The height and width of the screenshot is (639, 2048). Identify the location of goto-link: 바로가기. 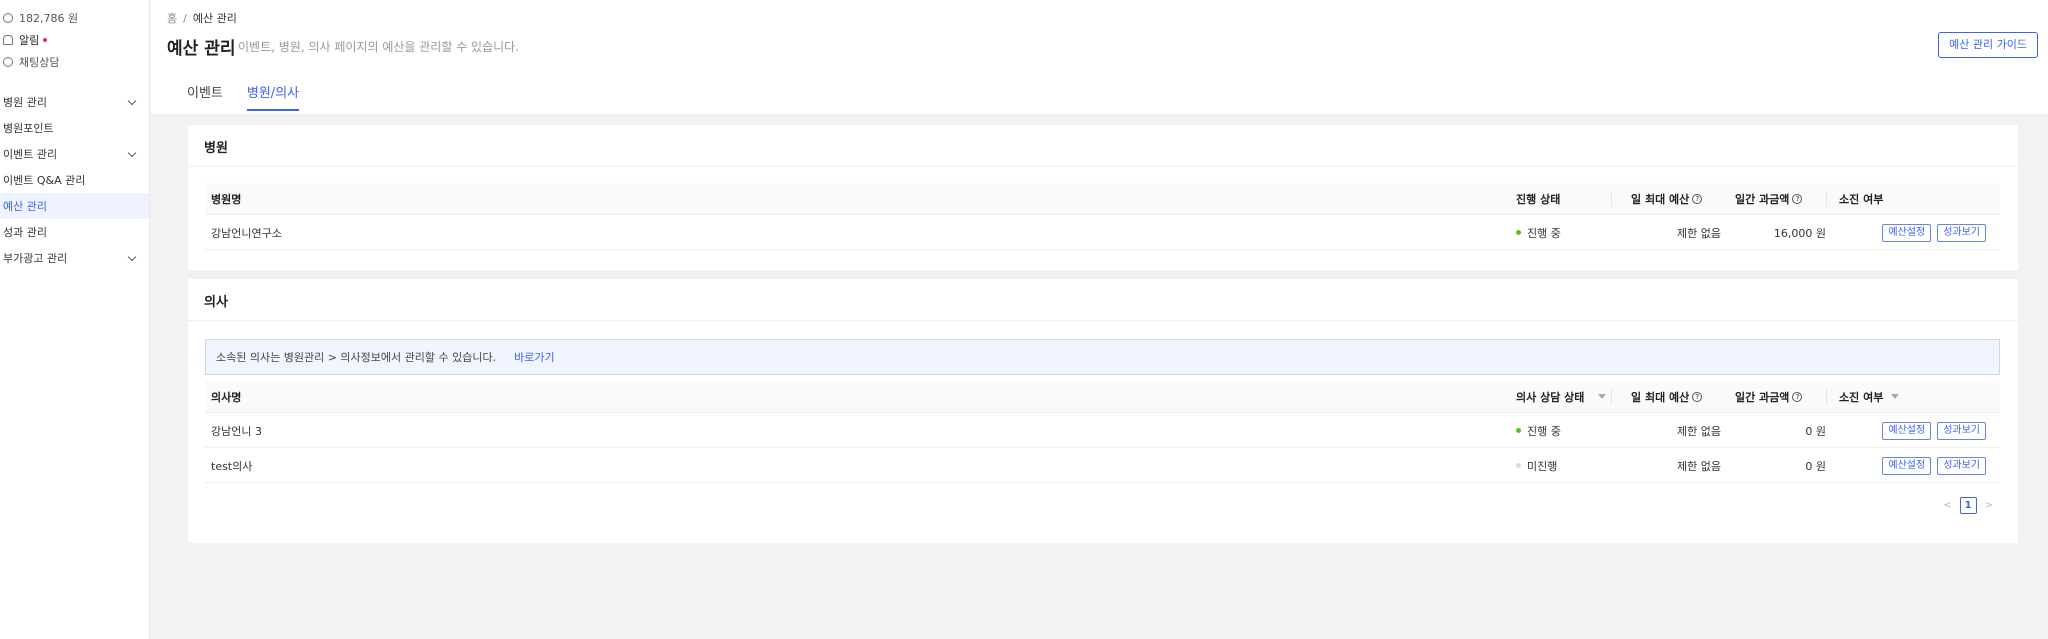
(534, 357).